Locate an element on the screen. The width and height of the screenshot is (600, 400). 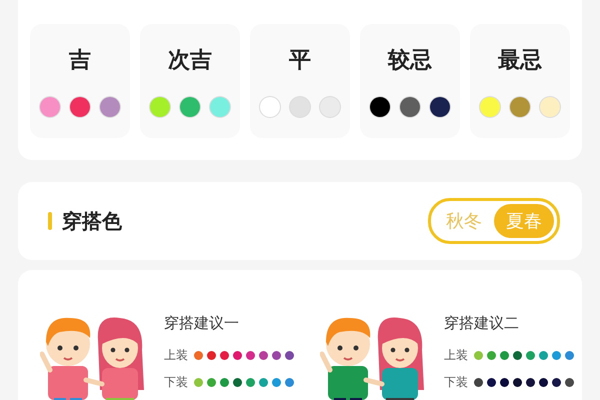
suggestion-title: 穿搭建议一 is located at coordinates (202, 323).